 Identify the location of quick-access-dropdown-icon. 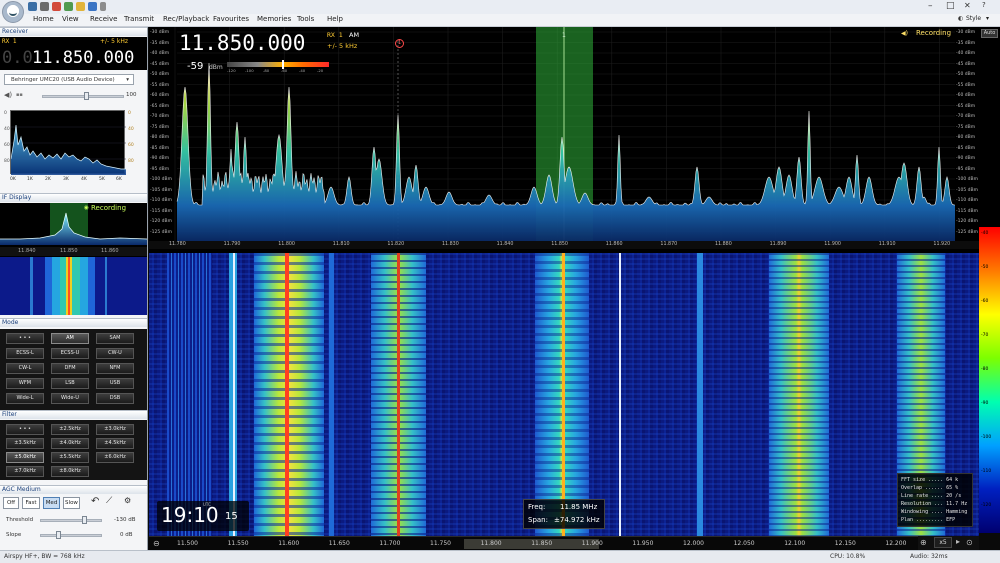
(103, 6).